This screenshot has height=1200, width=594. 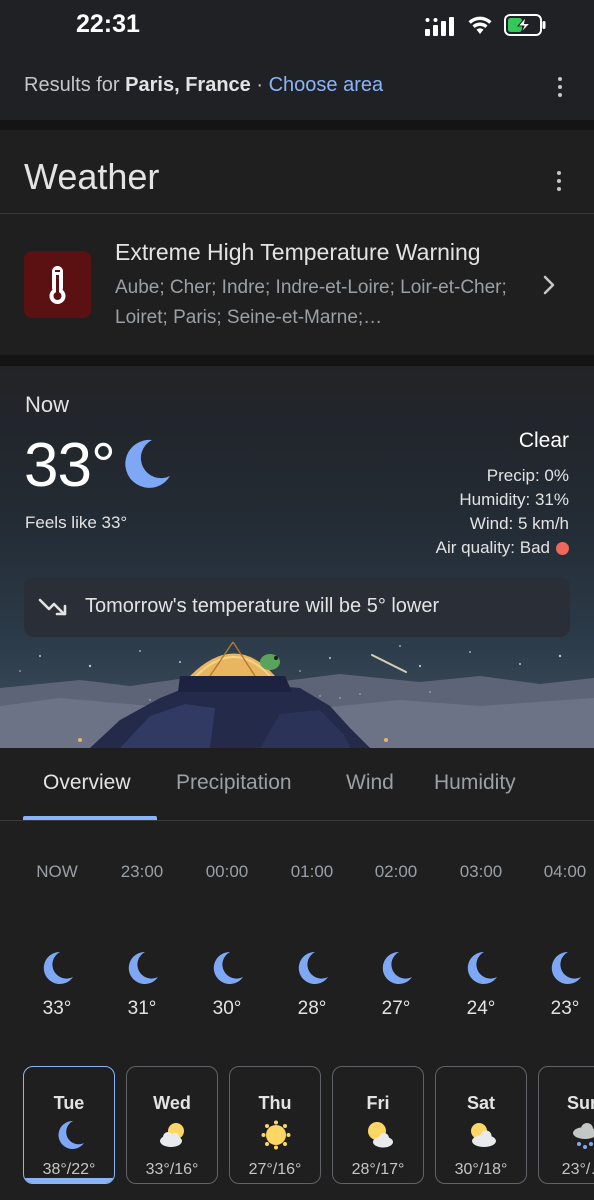 What do you see at coordinates (69, 1169) in the screenshot?
I see `day-temperatures: 38°/22°` at bounding box center [69, 1169].